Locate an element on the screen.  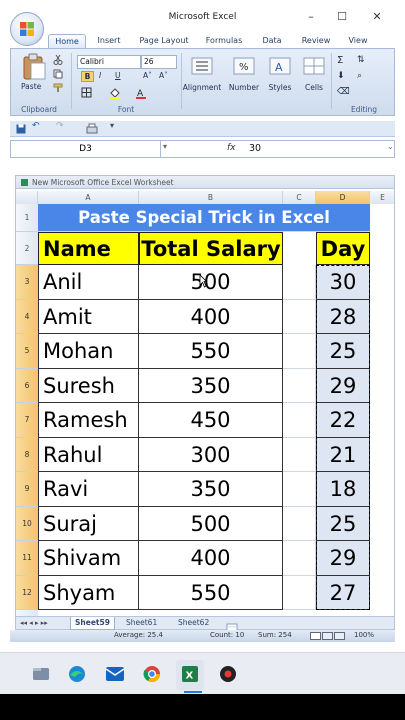
select-all-corner is located at coordinates (27, 197).